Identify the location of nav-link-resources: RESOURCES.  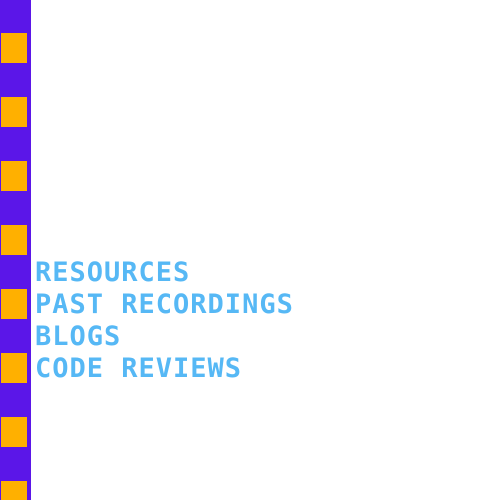
(164, 273).